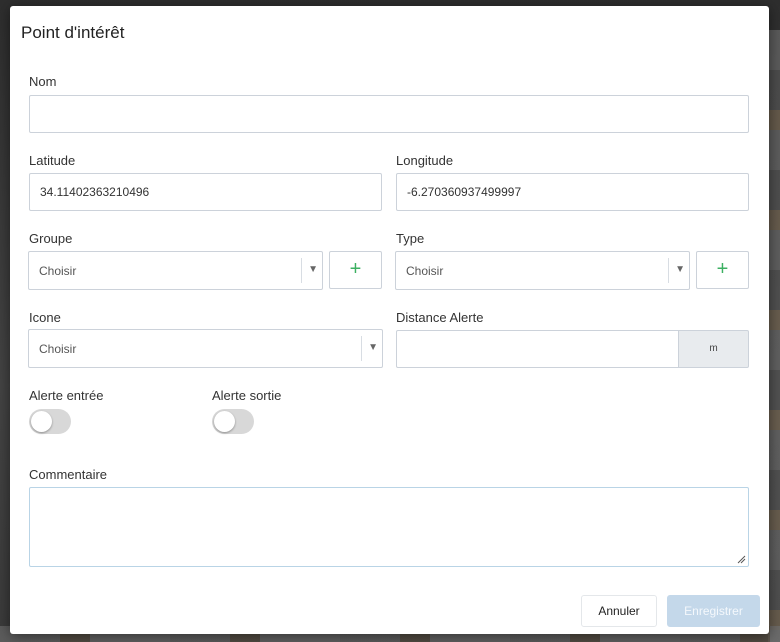 Image resolution: width=780 pixels, height=642 pixels. I want to click on group-select: Choisir ▼, so click(175, 270).